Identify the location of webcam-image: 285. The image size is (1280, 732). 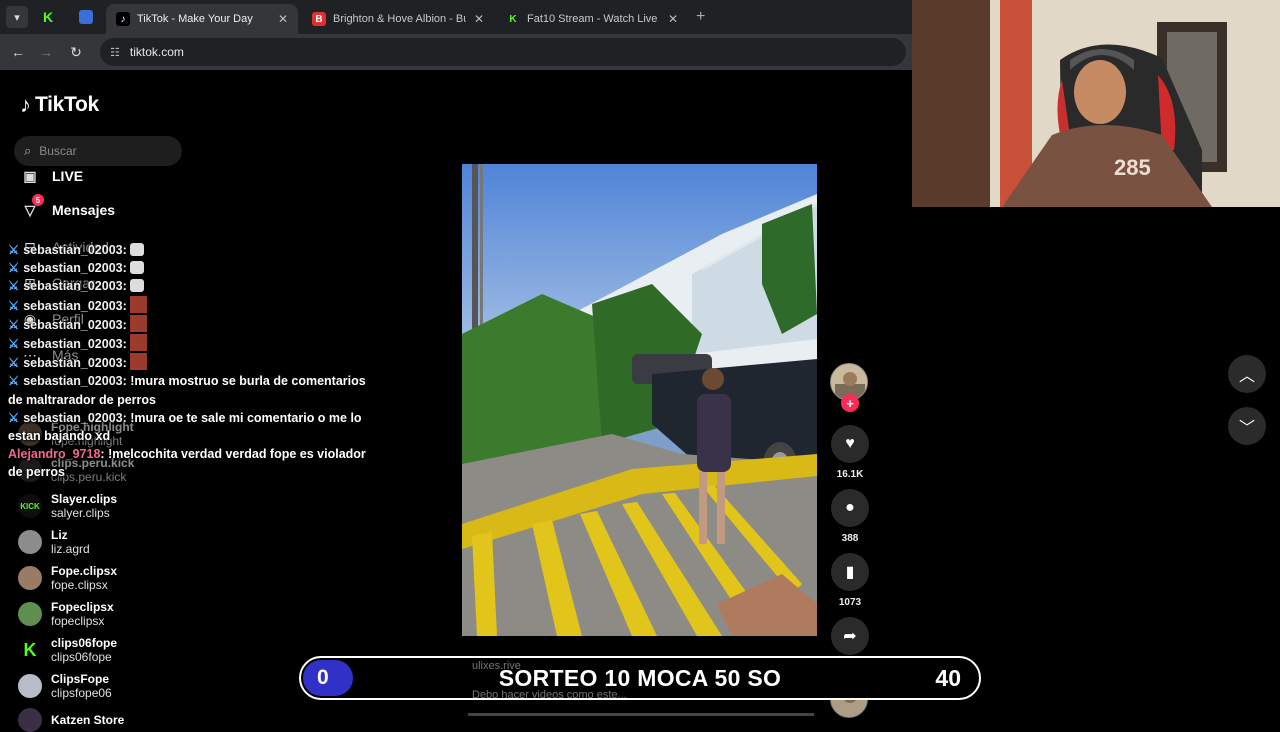
(1096, 103).